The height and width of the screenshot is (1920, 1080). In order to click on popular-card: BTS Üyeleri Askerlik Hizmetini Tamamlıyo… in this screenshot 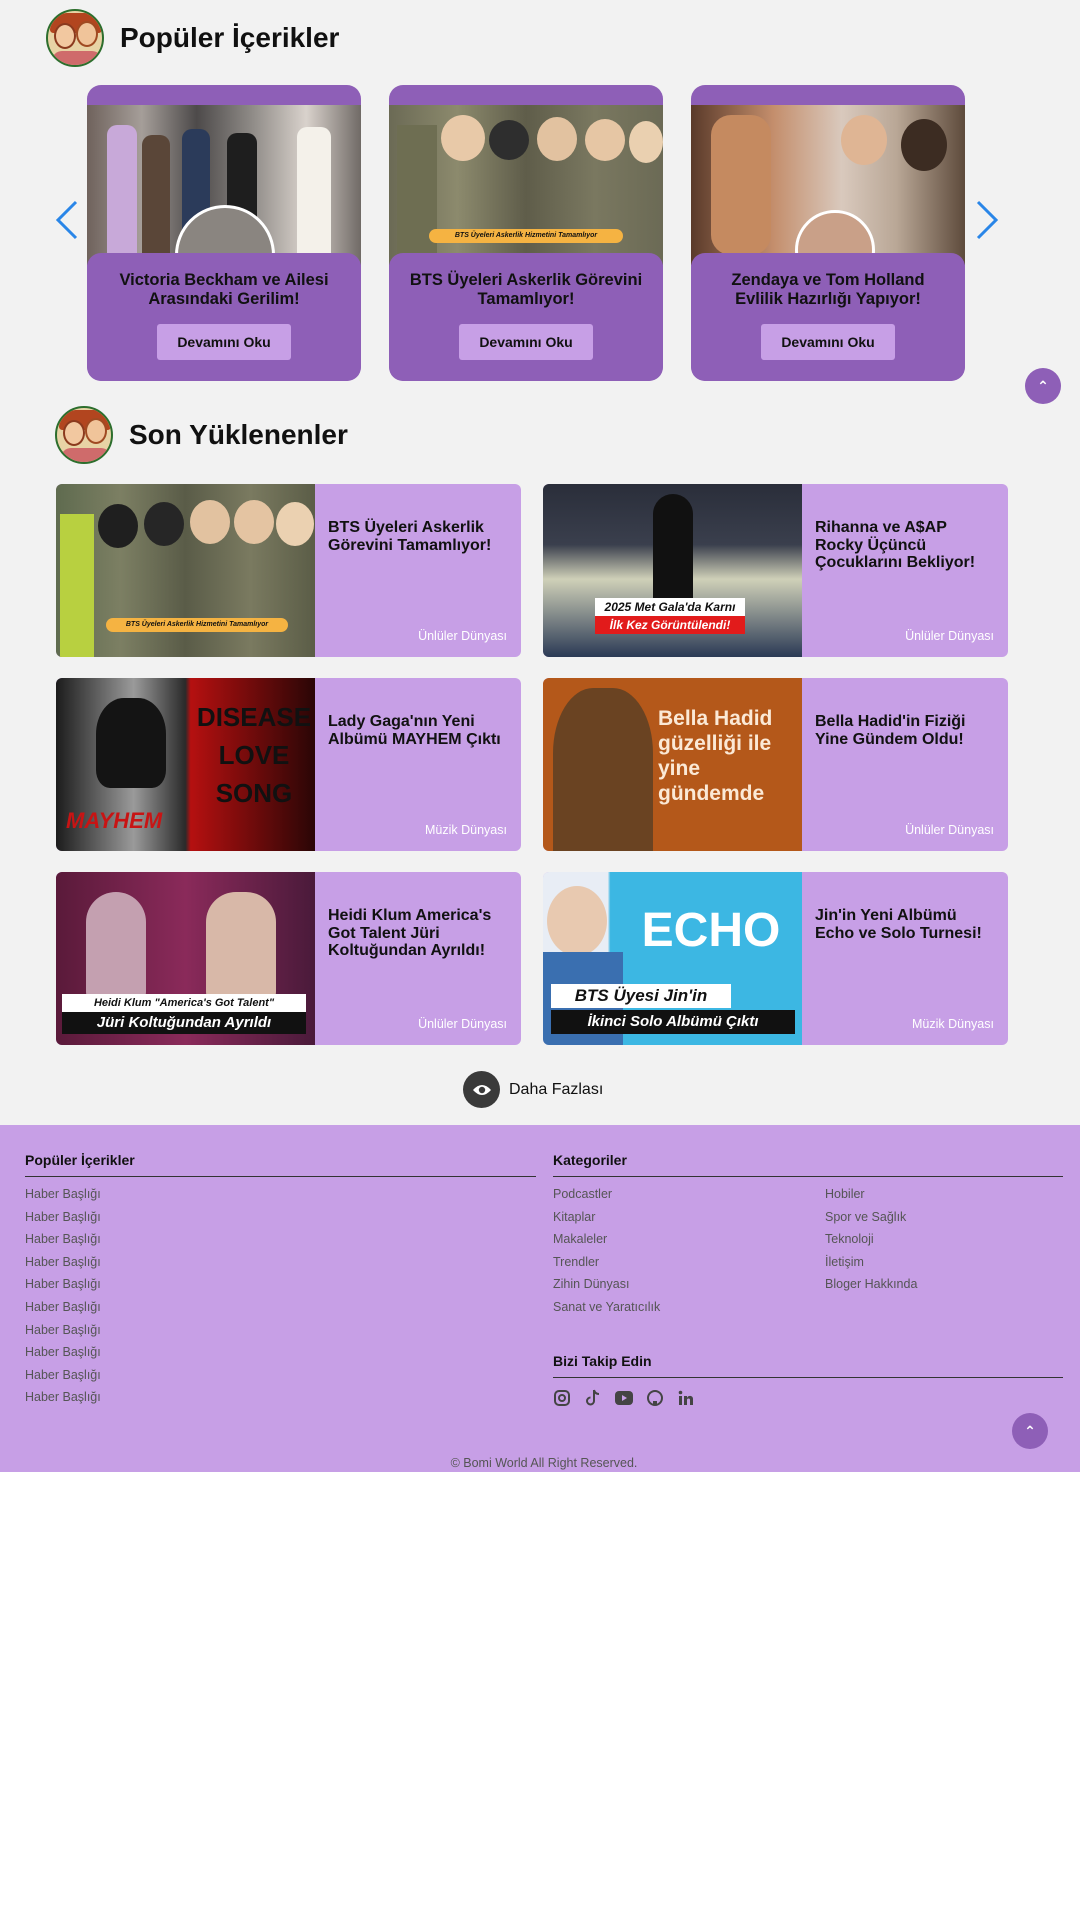, I will do `click(526, 233)`.